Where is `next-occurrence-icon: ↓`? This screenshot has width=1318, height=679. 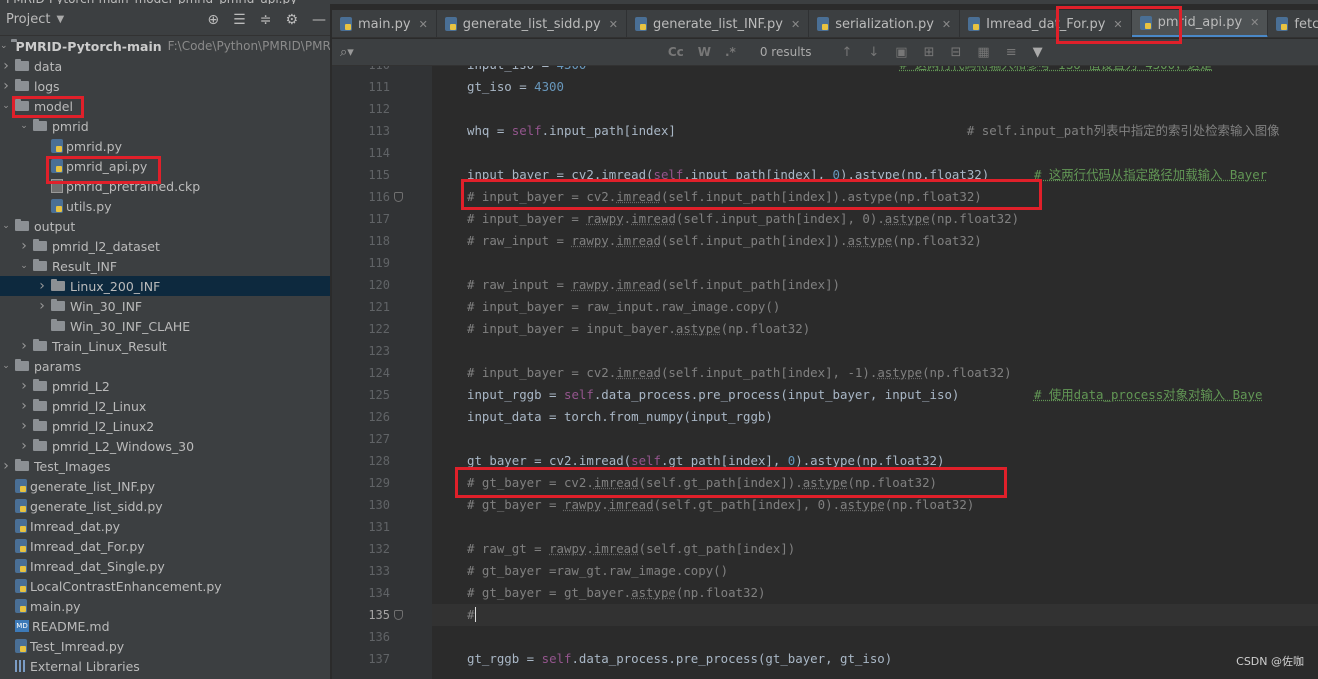 next-occurrence-icon: ↓ is located at coordinates (873, 52).